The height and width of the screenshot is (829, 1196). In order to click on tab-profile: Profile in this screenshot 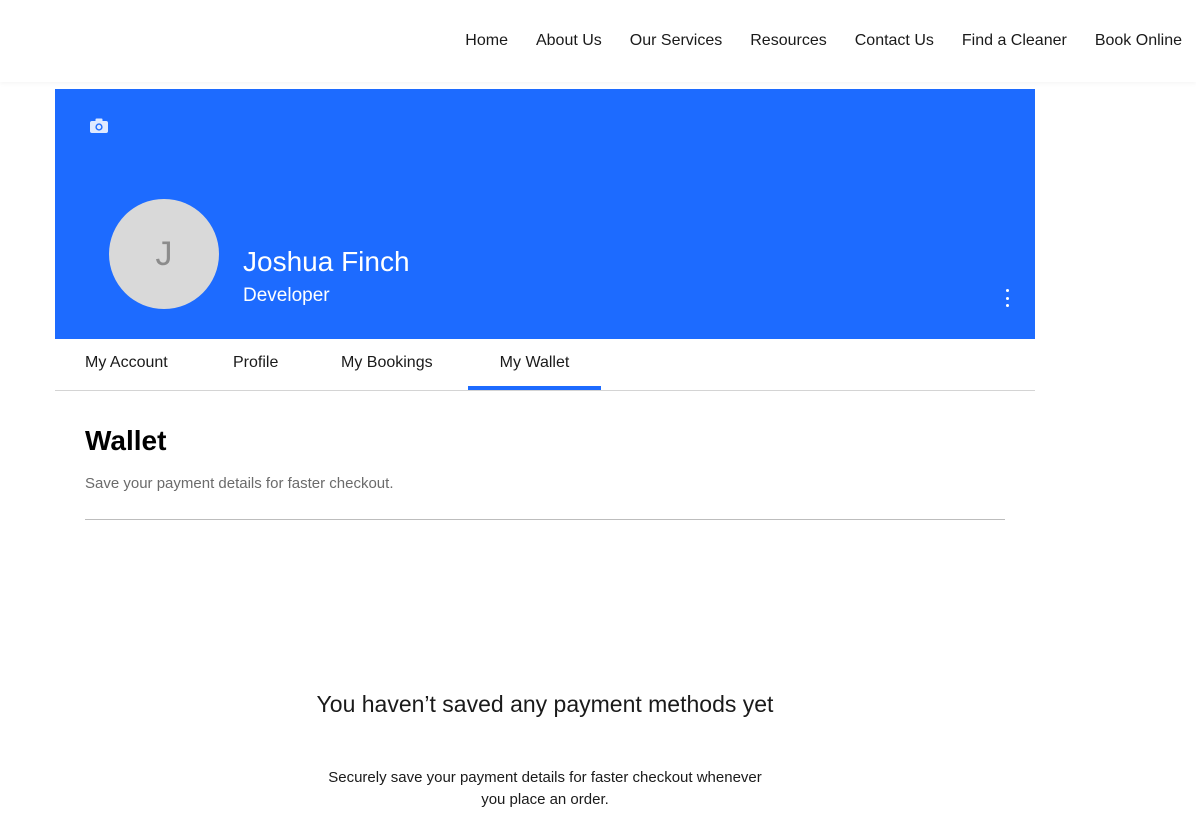, I will do `click(255, 364)`.